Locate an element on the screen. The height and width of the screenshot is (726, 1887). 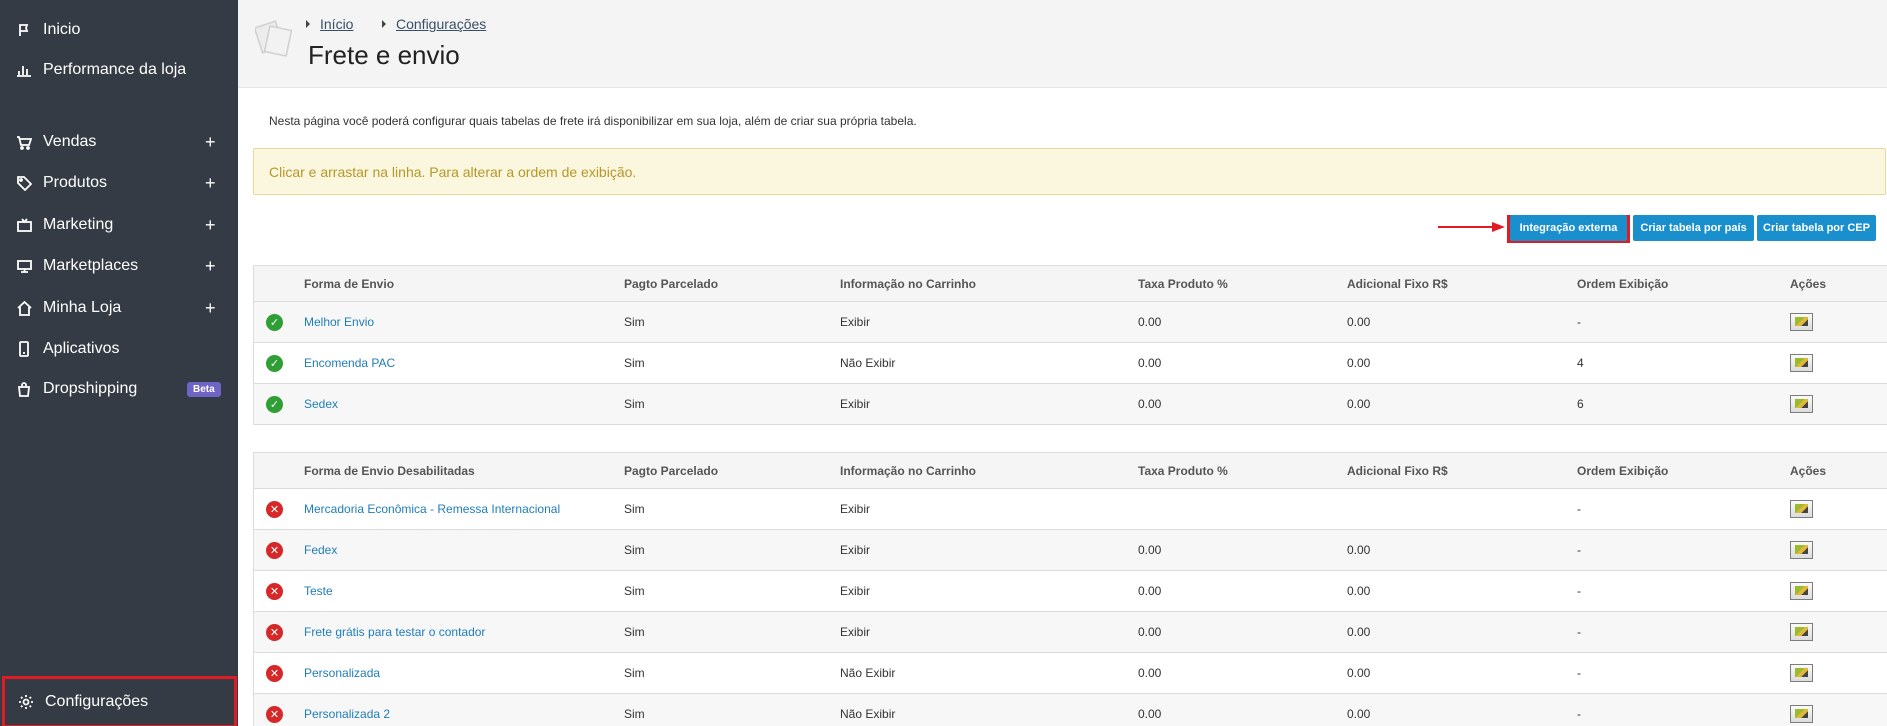
shipping-name-link: Personalizada is located at coordinates (342, 673).